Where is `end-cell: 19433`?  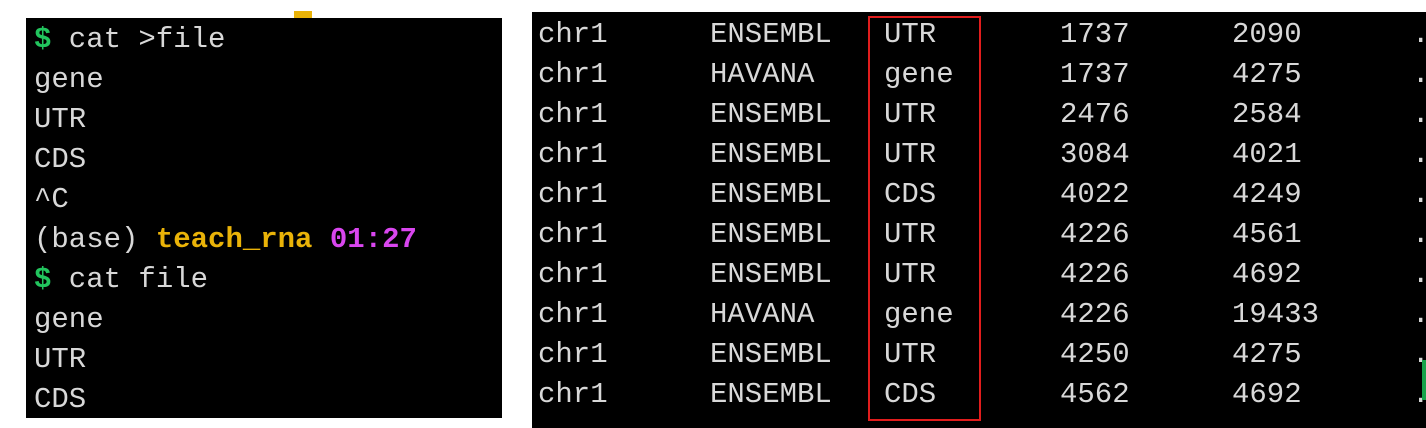
end-cell: 19433 is located at coordinates (1276, 314).